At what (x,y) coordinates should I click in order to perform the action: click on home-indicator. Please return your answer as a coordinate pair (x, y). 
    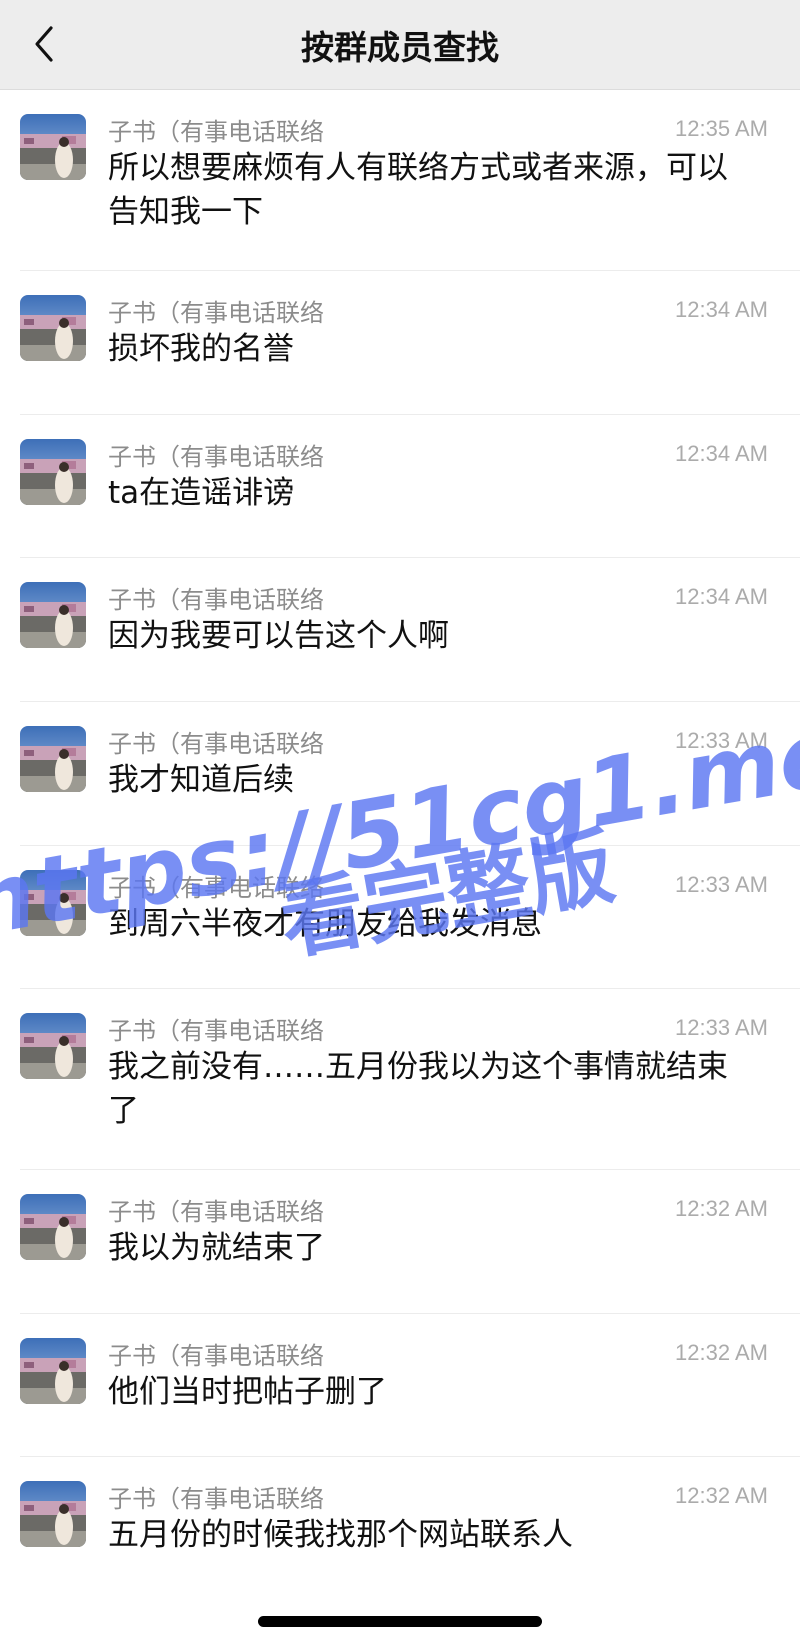
    Looking at the image, I should click on (400, 1621).